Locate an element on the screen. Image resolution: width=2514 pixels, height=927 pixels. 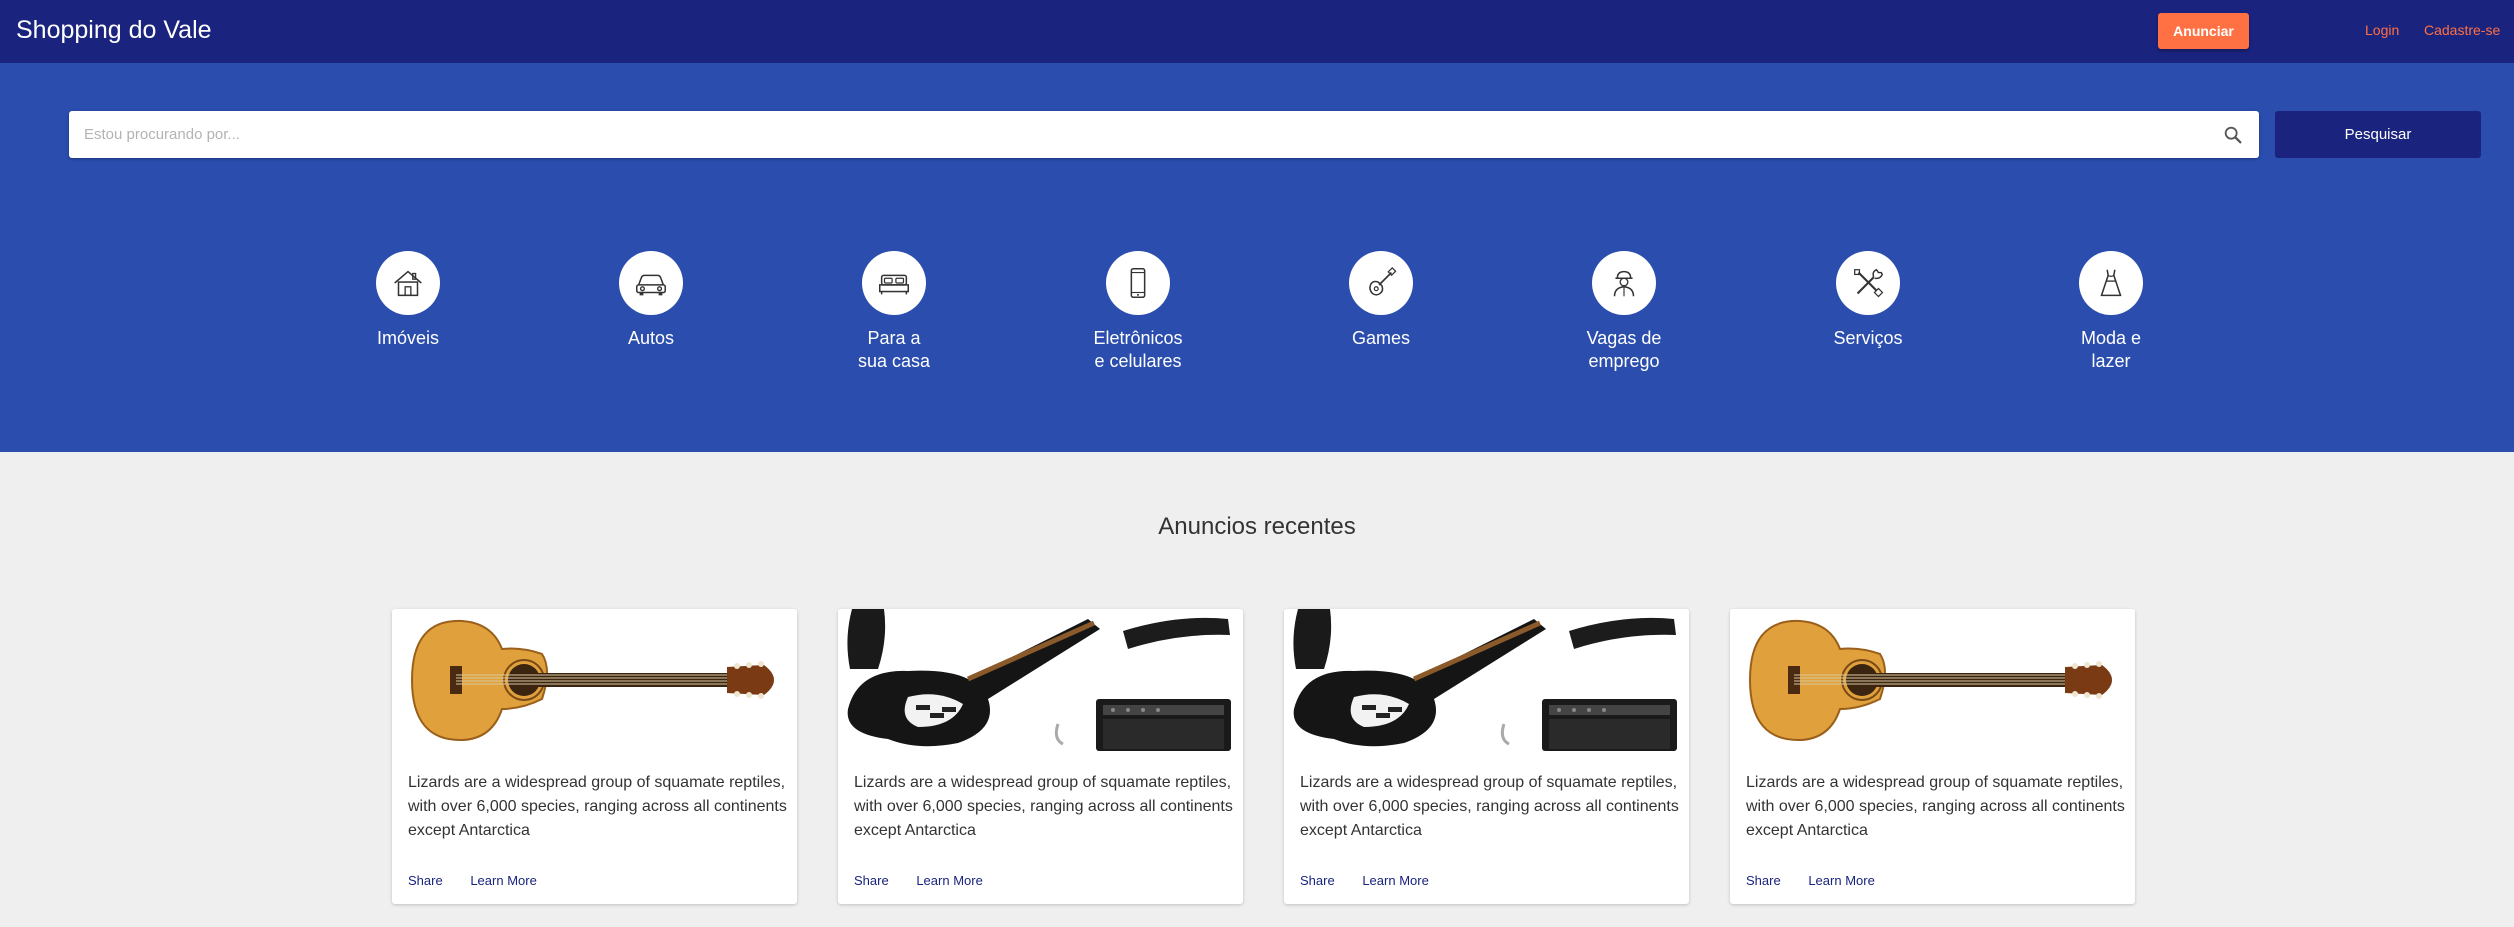
category-para-sua-casa: Para a sua casa is located at coordinates (894, 312).